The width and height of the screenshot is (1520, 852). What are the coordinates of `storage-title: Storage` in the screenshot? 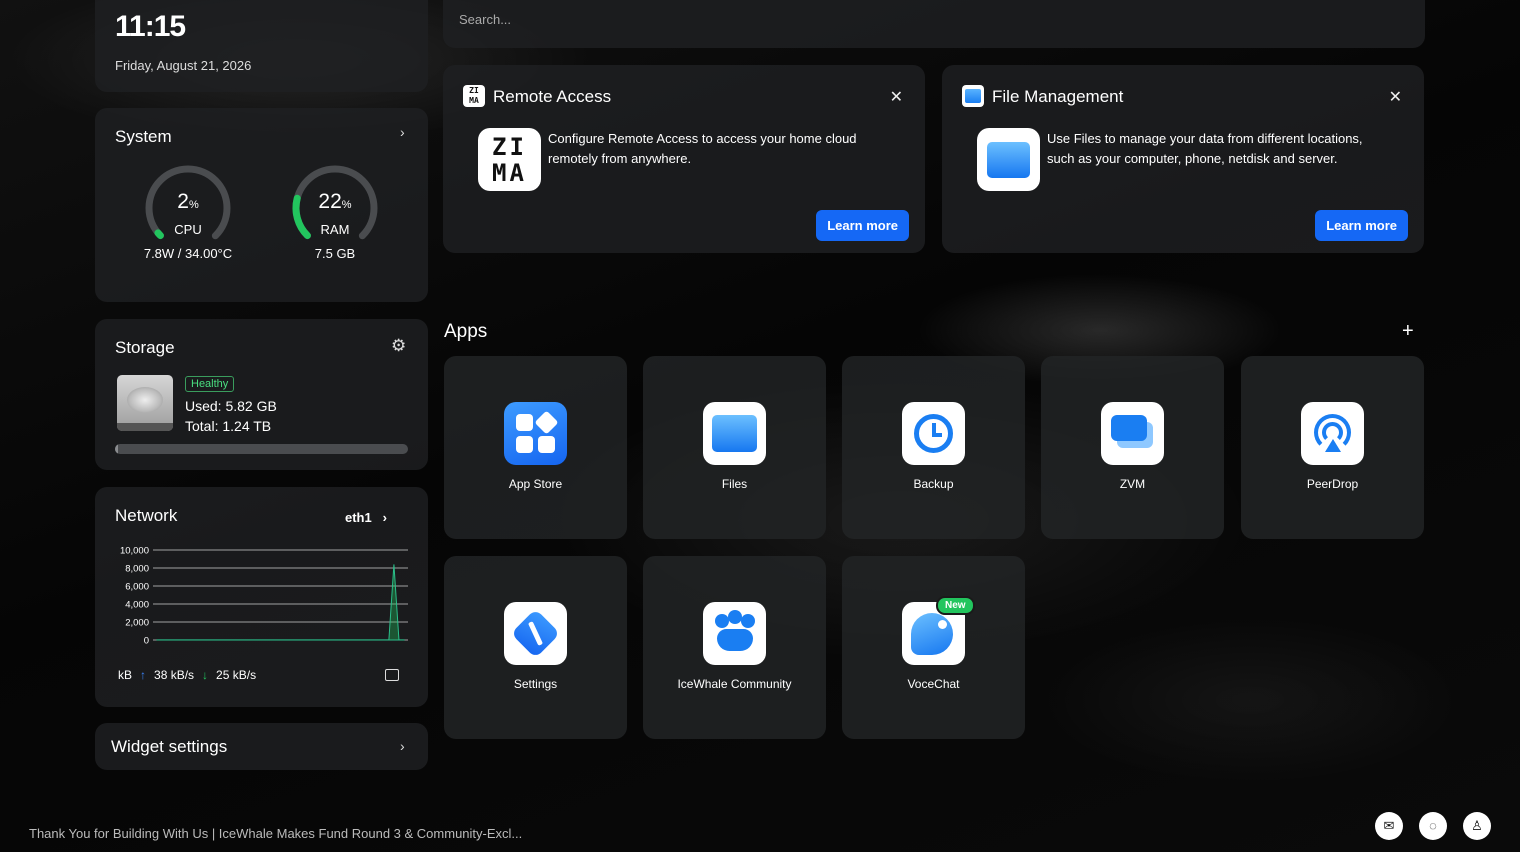 It's located at (145, 347).